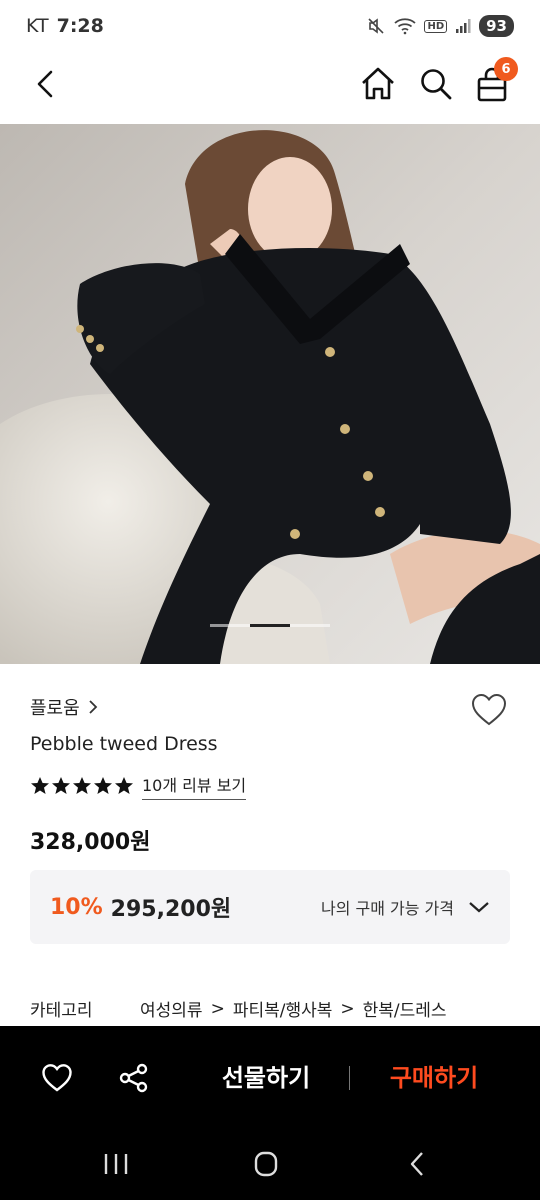  I want to click on category-crumb: 여성의류, so click(171, 1008).